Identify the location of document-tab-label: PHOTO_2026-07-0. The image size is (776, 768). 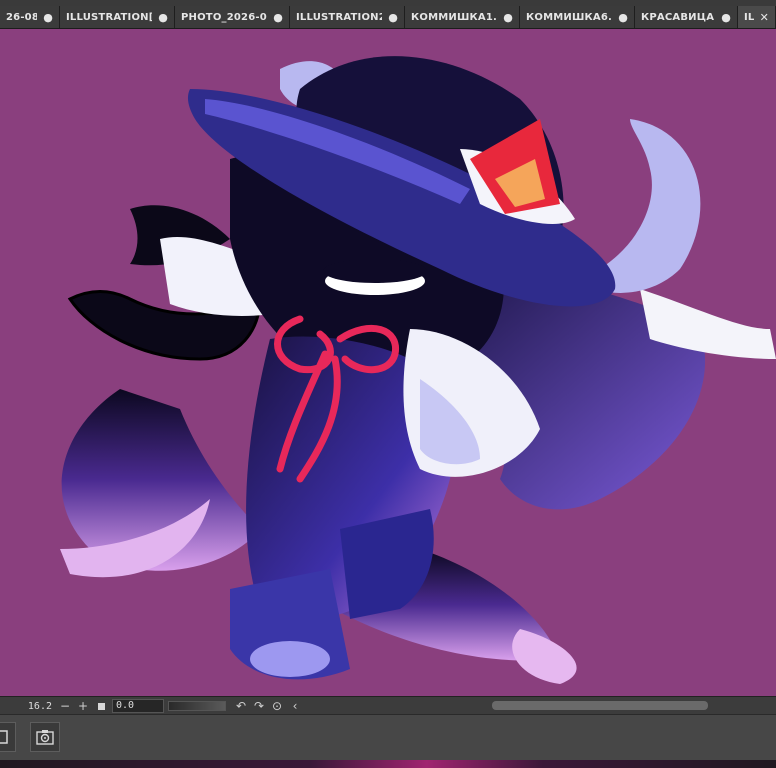
(224, 17).